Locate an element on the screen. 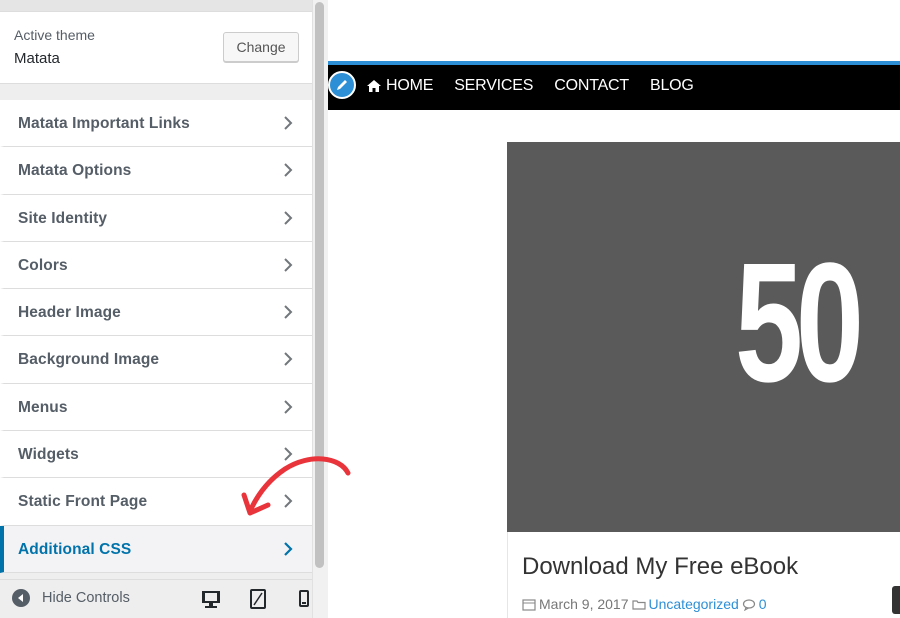 This screenshot has height=618, width=900. tablet-icon is located at coordinates (258, 599).